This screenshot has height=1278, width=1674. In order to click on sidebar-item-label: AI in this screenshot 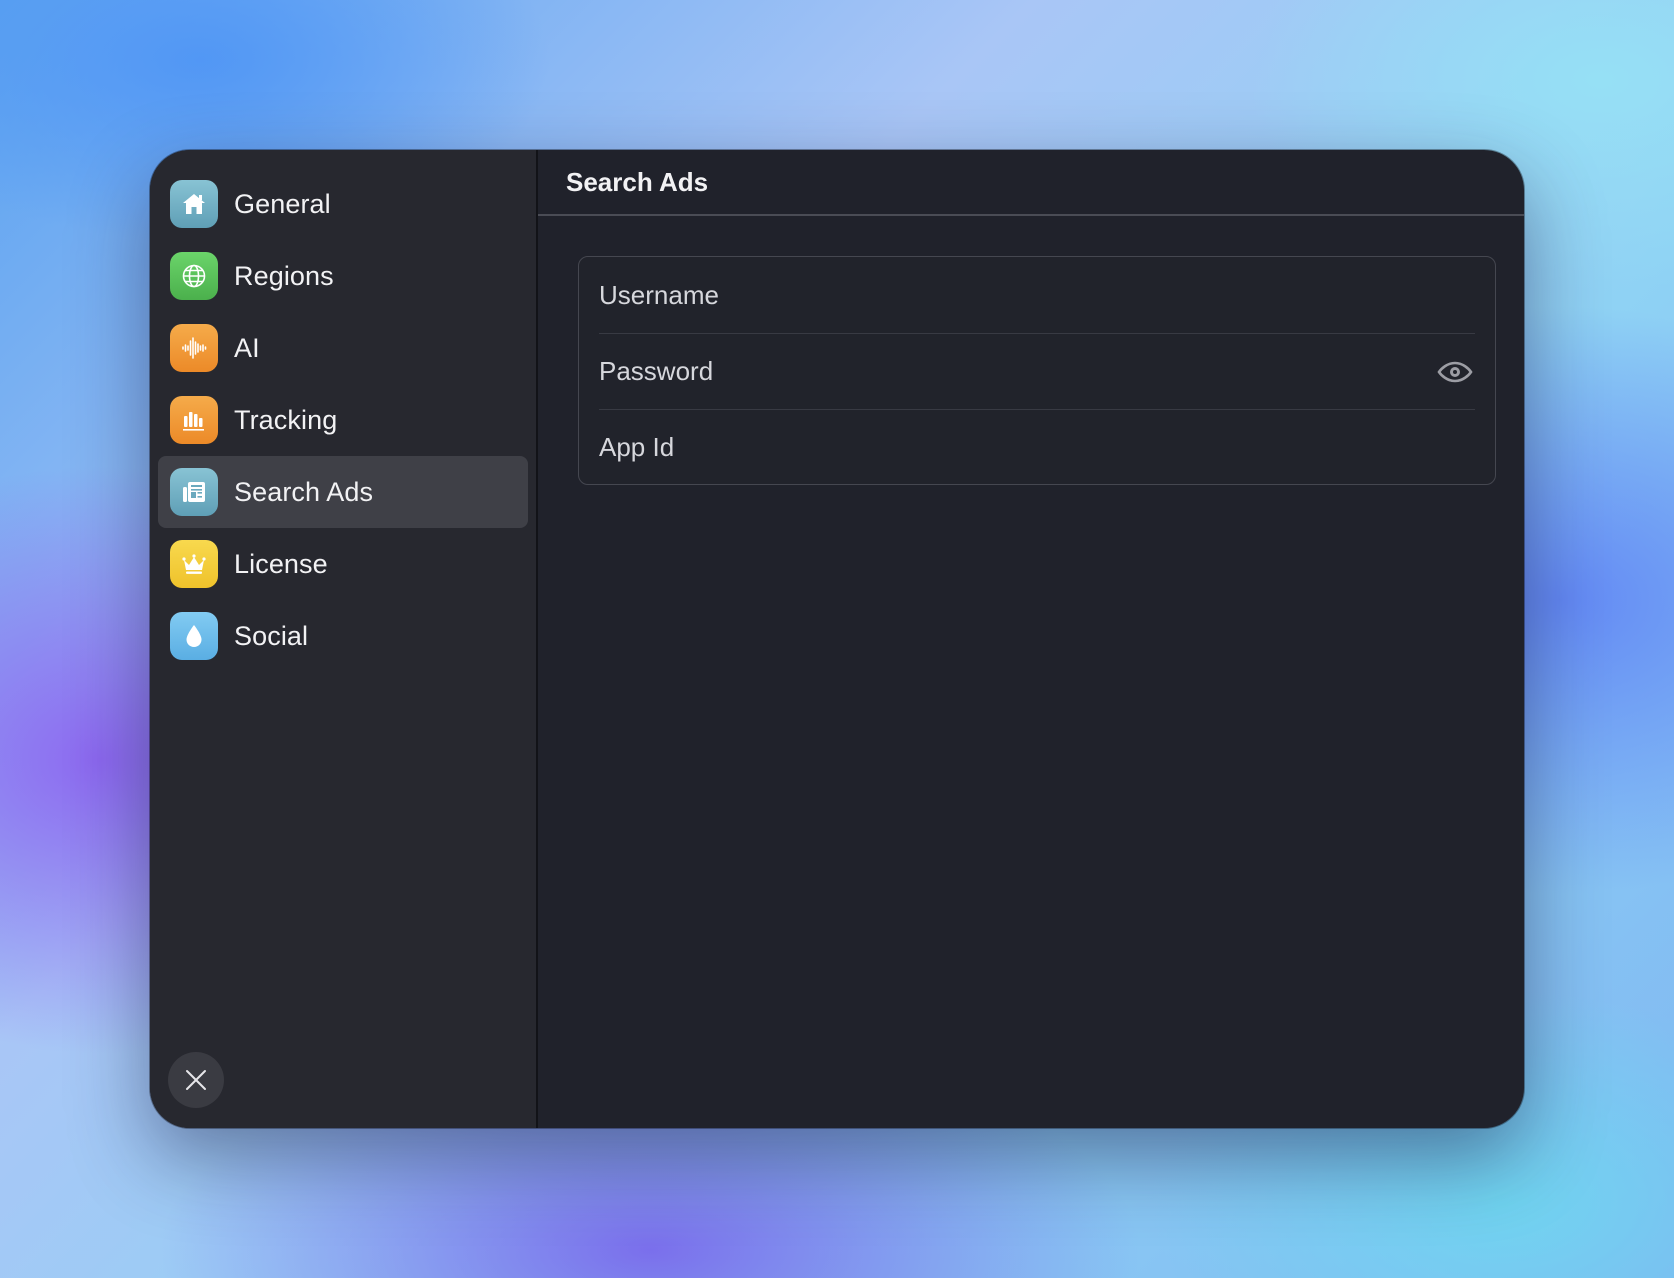, I will do `click(247, 347)`.